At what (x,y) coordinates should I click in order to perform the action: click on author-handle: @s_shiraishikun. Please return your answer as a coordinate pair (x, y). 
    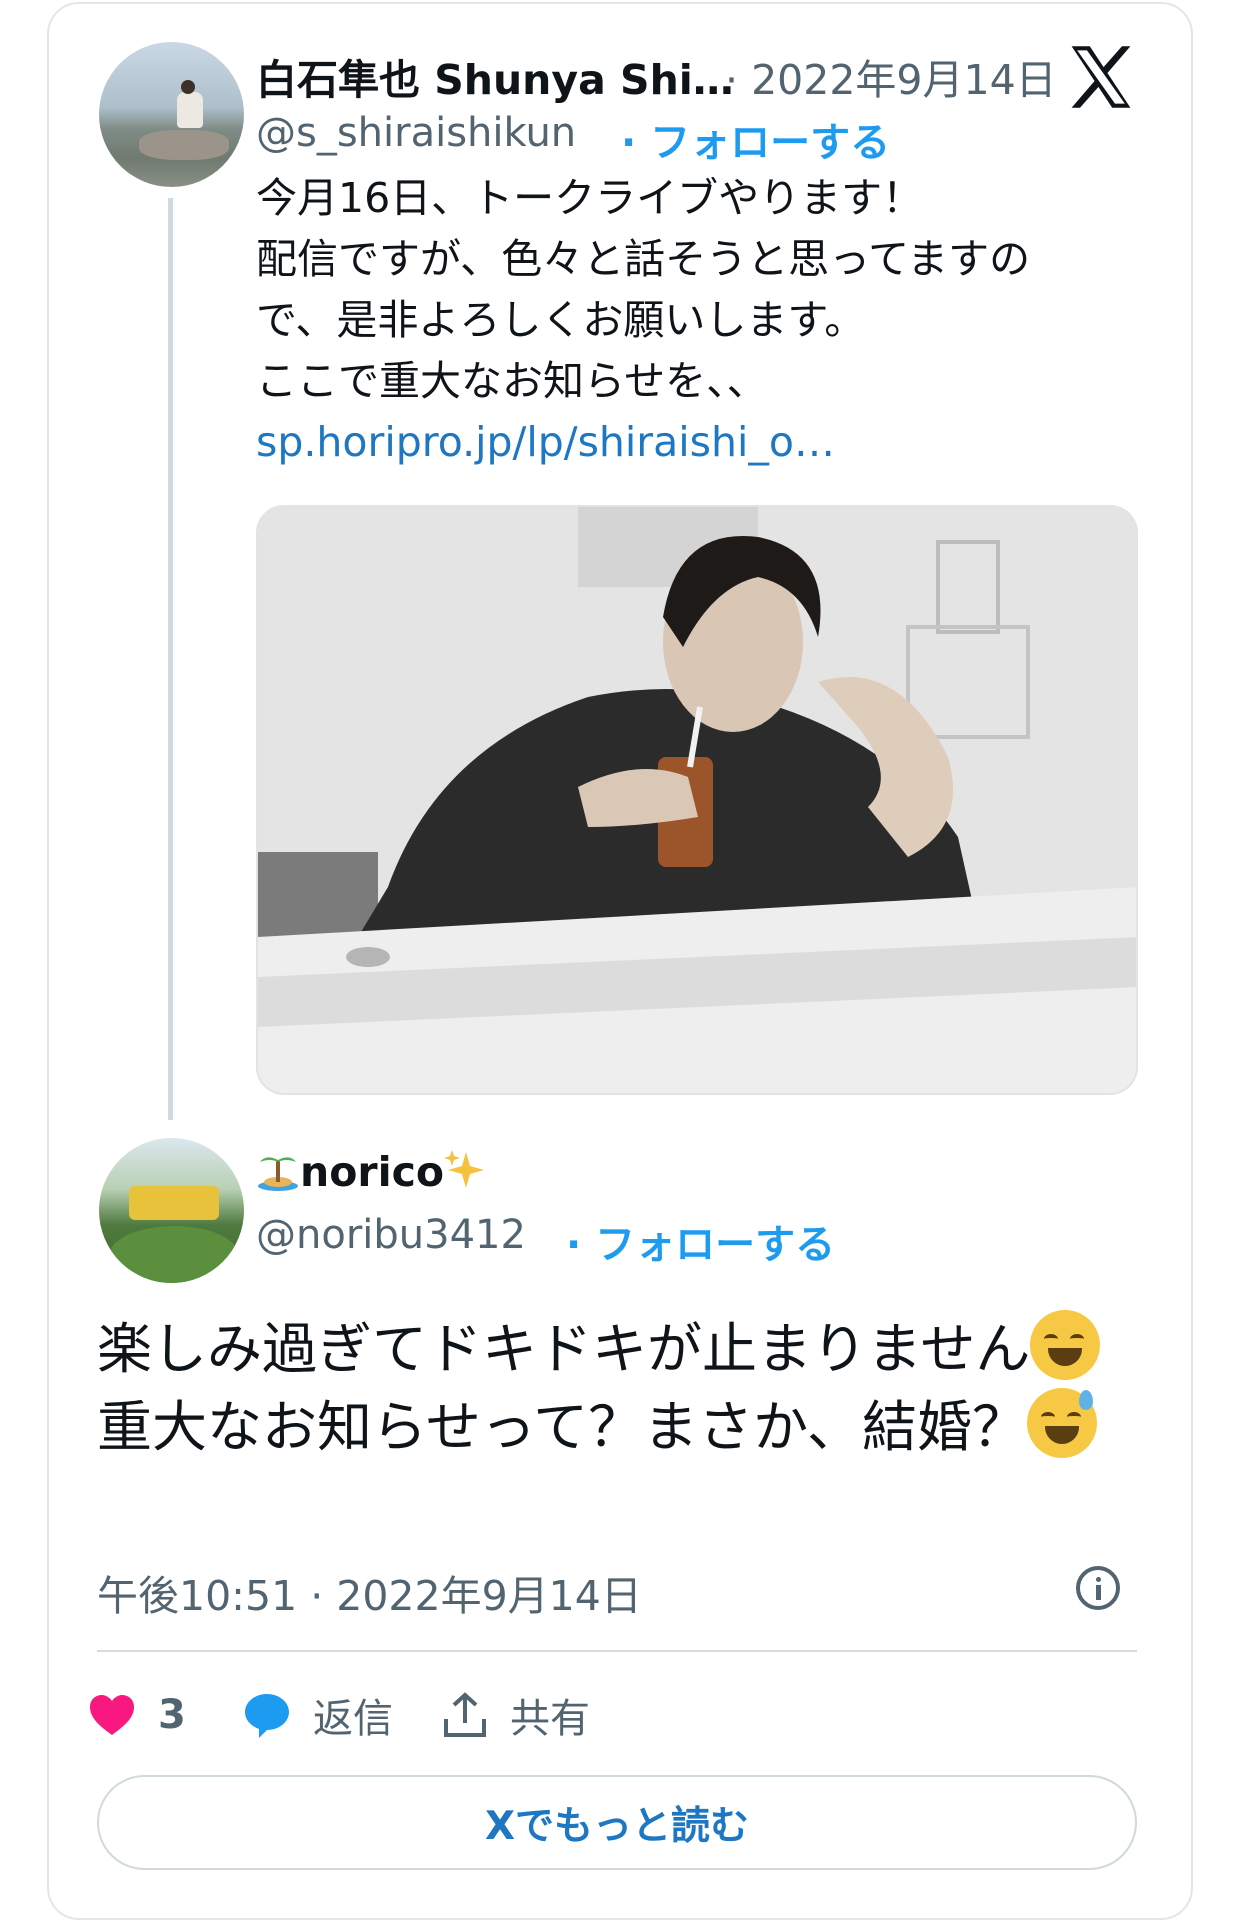
    Looking at the image, I should click on (416, 133).